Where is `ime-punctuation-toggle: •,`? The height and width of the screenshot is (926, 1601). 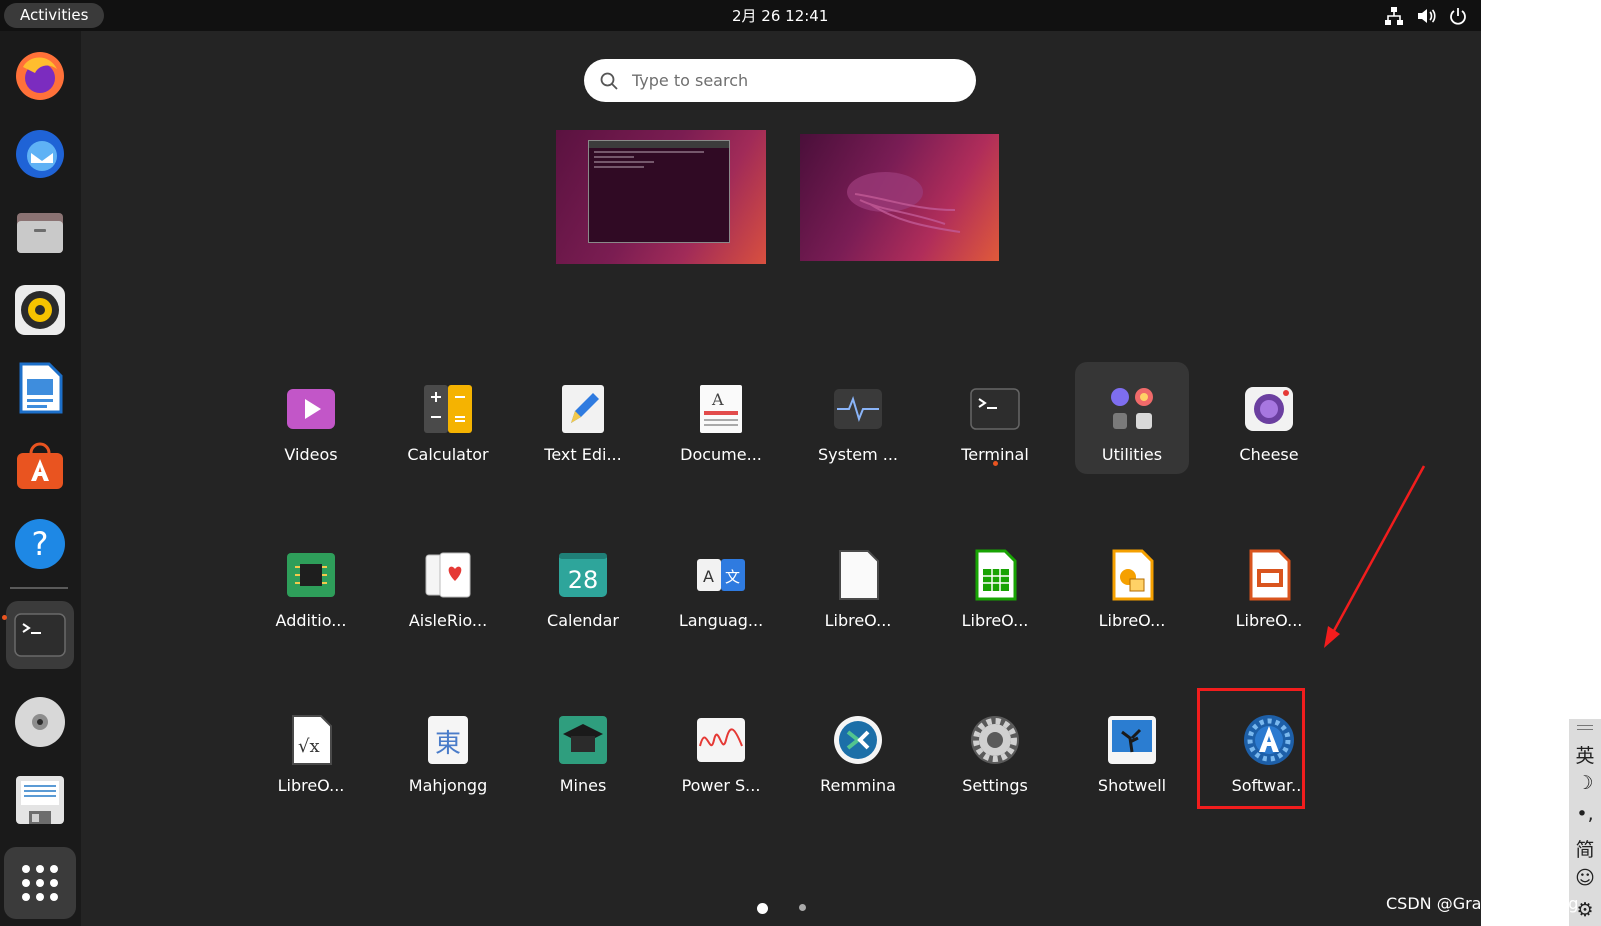
ime-punctuation-toggle: •, is located at coordinates (1585, 814).